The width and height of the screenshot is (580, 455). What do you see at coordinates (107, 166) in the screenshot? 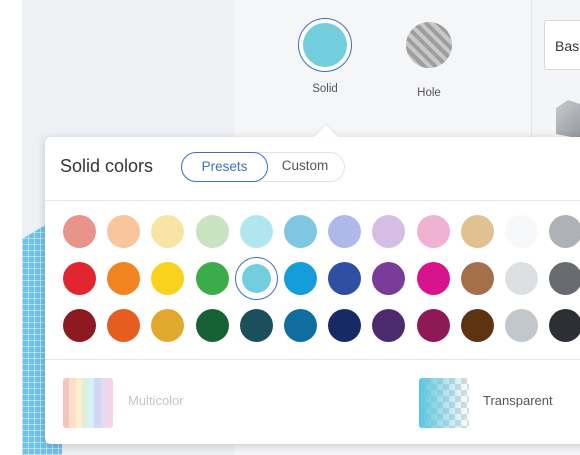
I see `popover-title: Solid colors` at bounding box center [107, 166].